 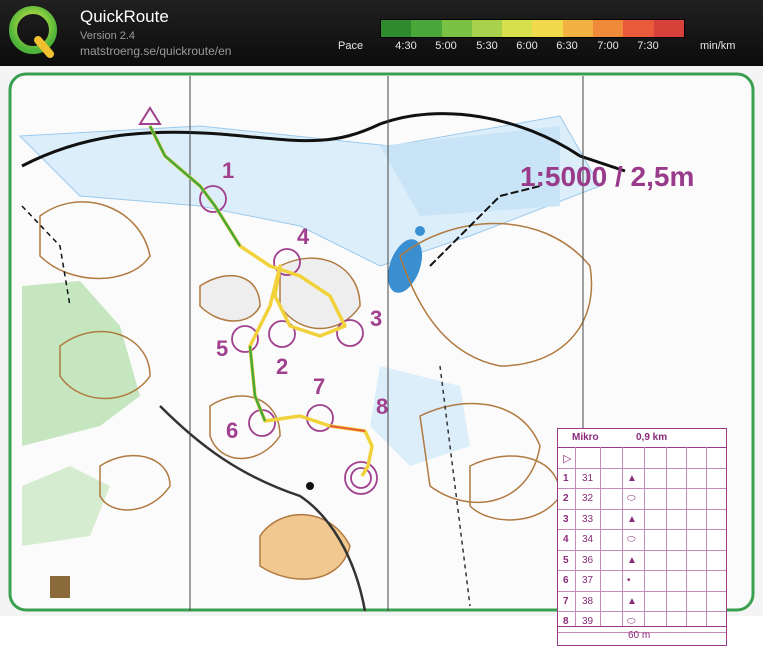 I want to click on control-description-row: 3 33 ▲, so click(x=642, y=520).